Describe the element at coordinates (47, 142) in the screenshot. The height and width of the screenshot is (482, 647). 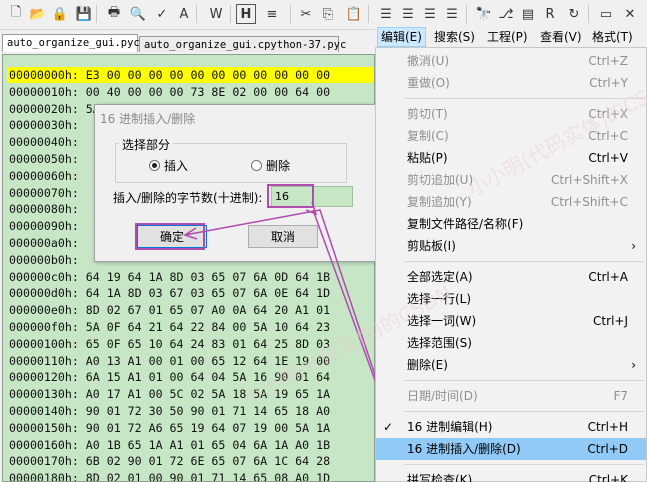
I see `hex-row: 00000040h:` at that location.